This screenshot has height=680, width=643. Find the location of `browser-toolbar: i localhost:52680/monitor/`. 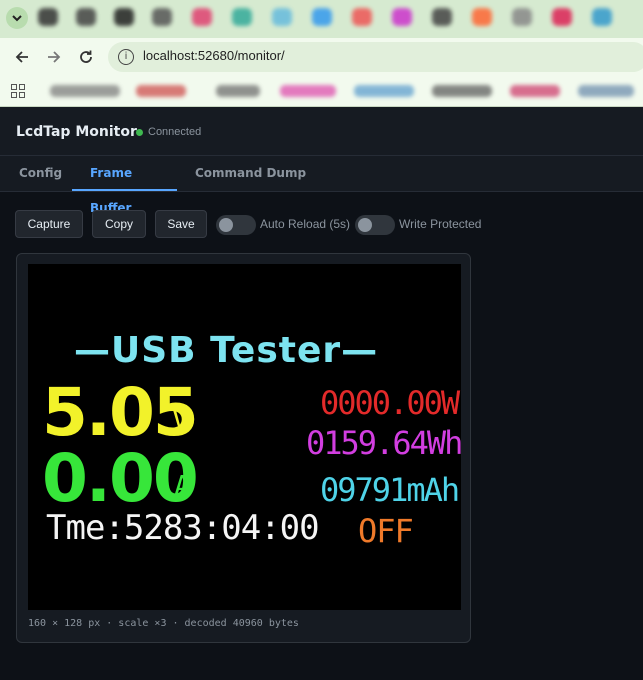

browser-toolbar: i localhost:52680/monitor/ is located at coordinates (321, 57).